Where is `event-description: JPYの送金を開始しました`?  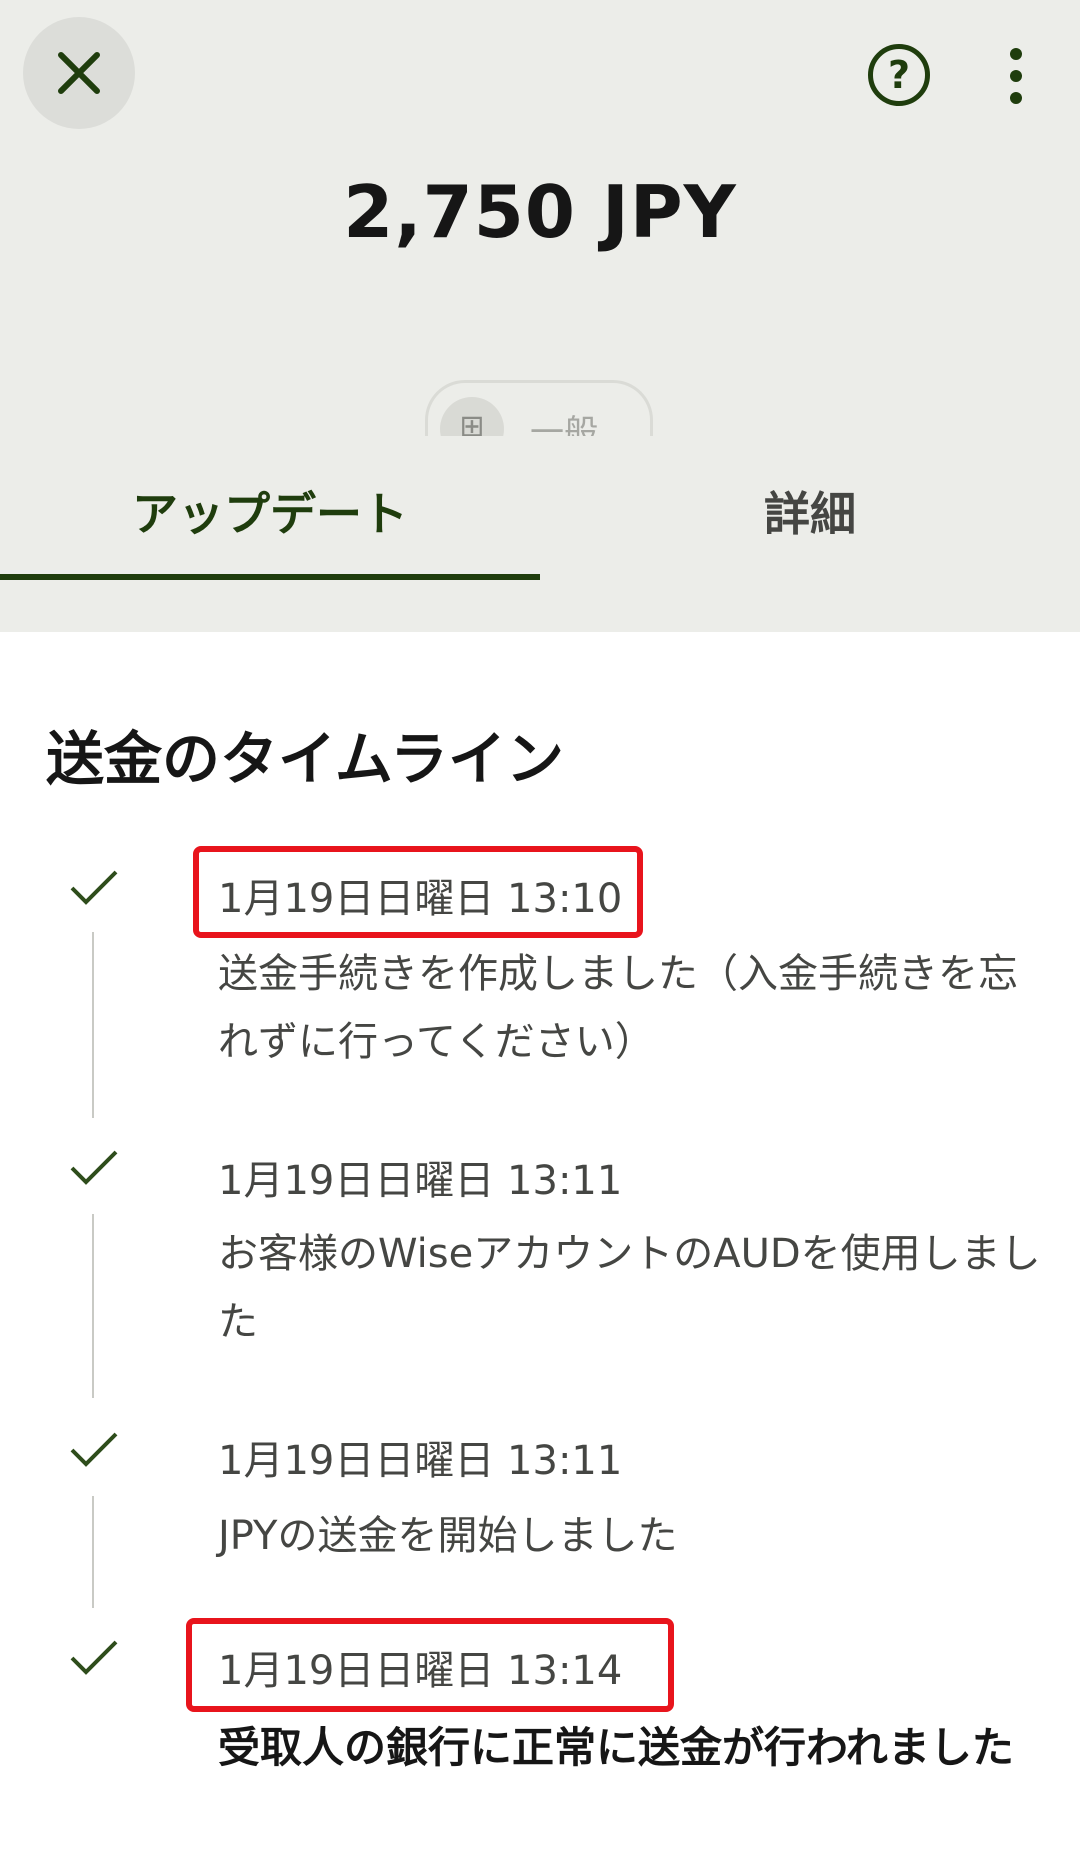 event-description: JPYの送金を開始しました is located at coordinates (448, 1536).